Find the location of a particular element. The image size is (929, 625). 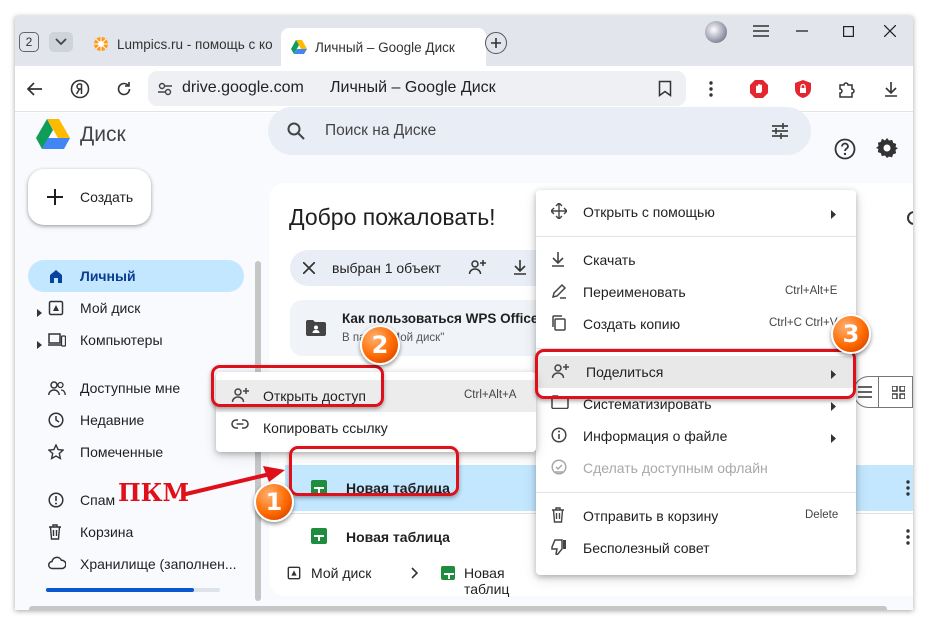

annotation-box-open-access is located at coordinates (297, 386).